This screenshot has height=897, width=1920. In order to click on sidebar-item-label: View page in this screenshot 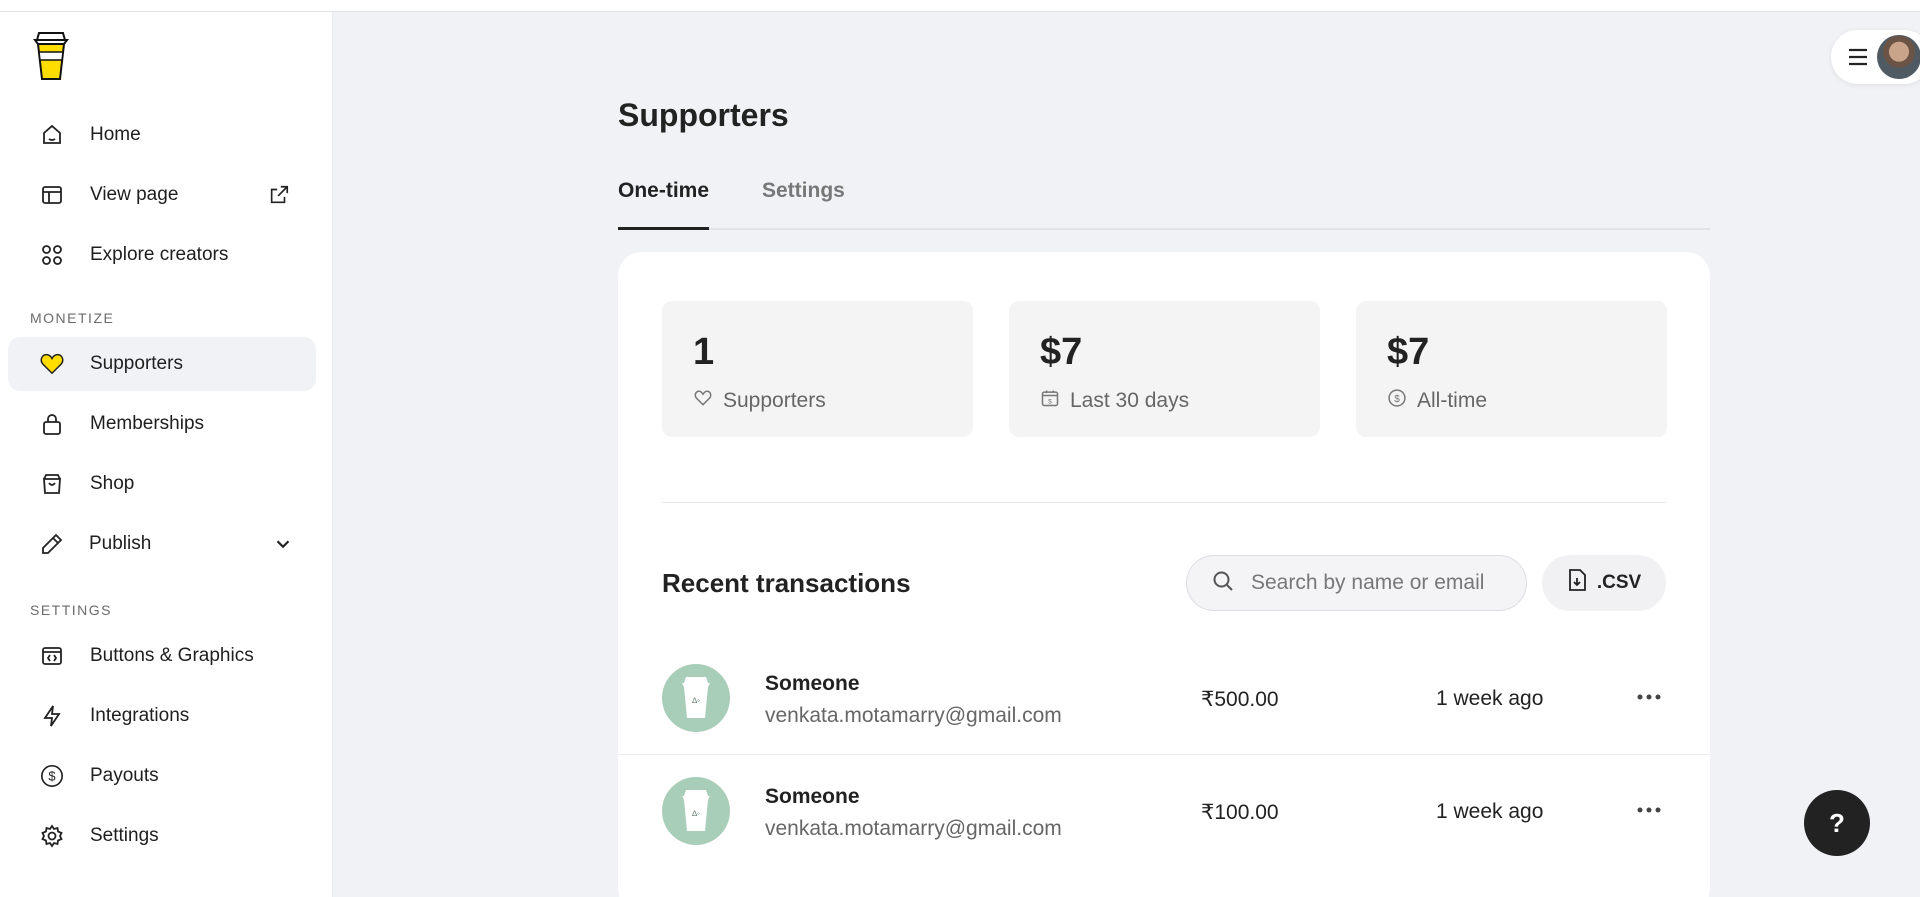, I will do `click(134, 194)`.